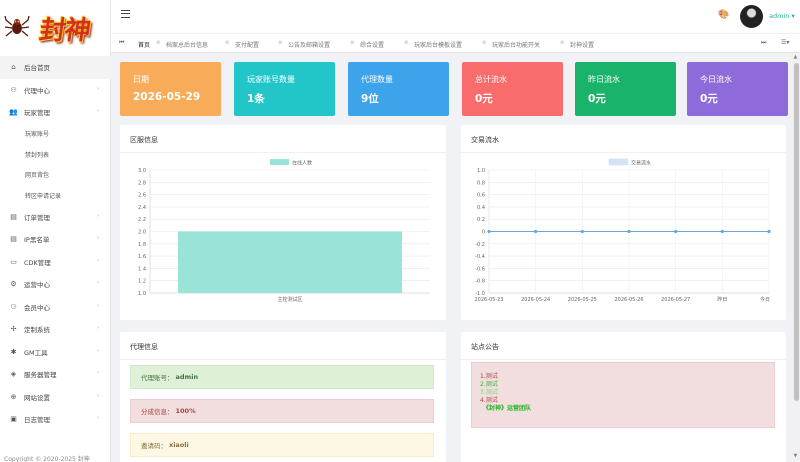 The height and width of the screenshot is (462, 800). Describe the element at coordinates (782, 16) in the screenshot. I see `user-menu: admin ▾` at that location.